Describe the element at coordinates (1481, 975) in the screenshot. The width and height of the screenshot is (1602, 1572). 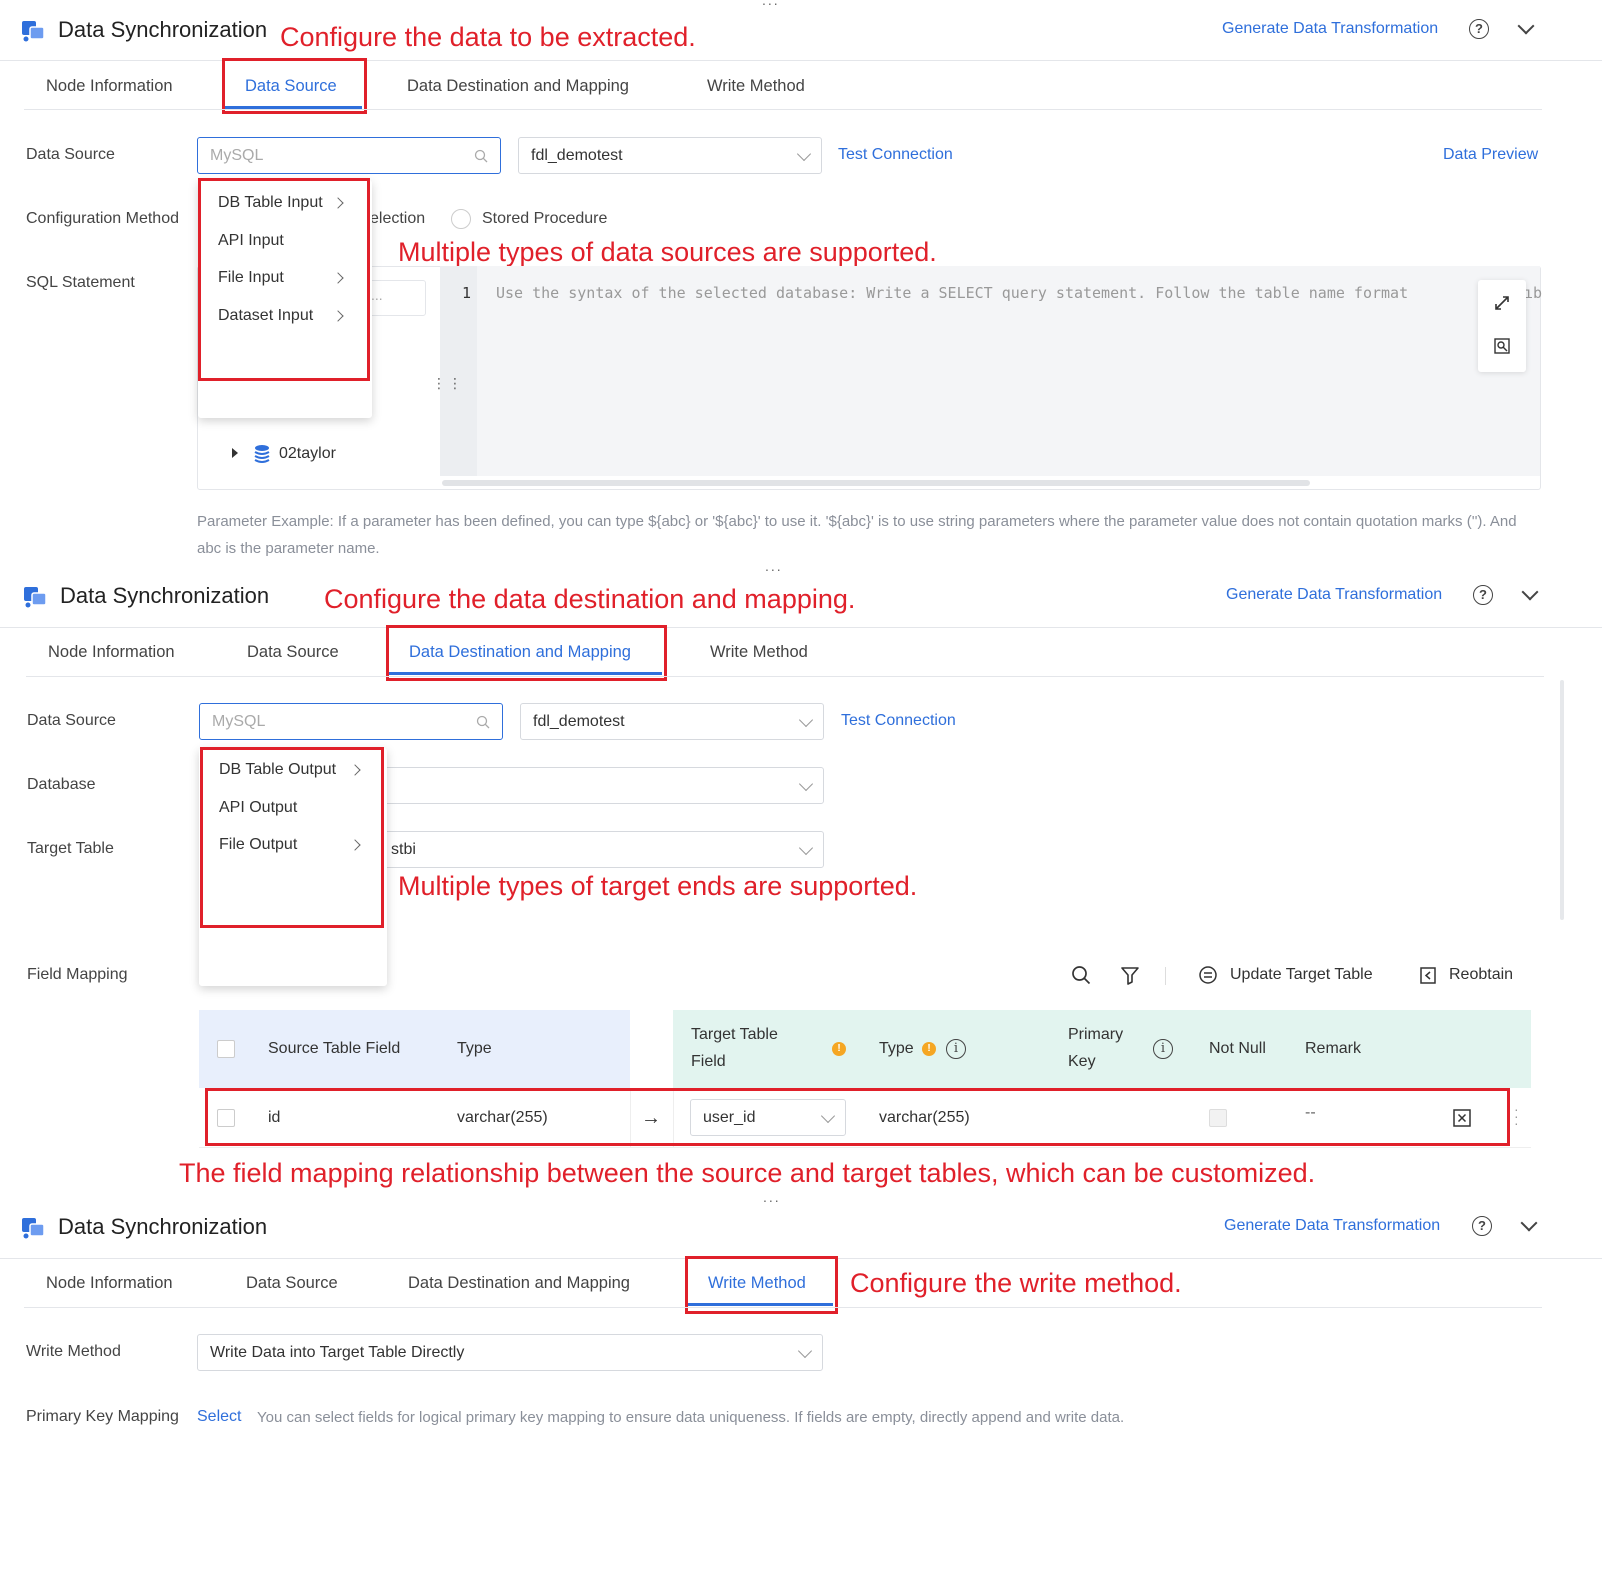
I see `reobtain-button: Reobtain` at that location.